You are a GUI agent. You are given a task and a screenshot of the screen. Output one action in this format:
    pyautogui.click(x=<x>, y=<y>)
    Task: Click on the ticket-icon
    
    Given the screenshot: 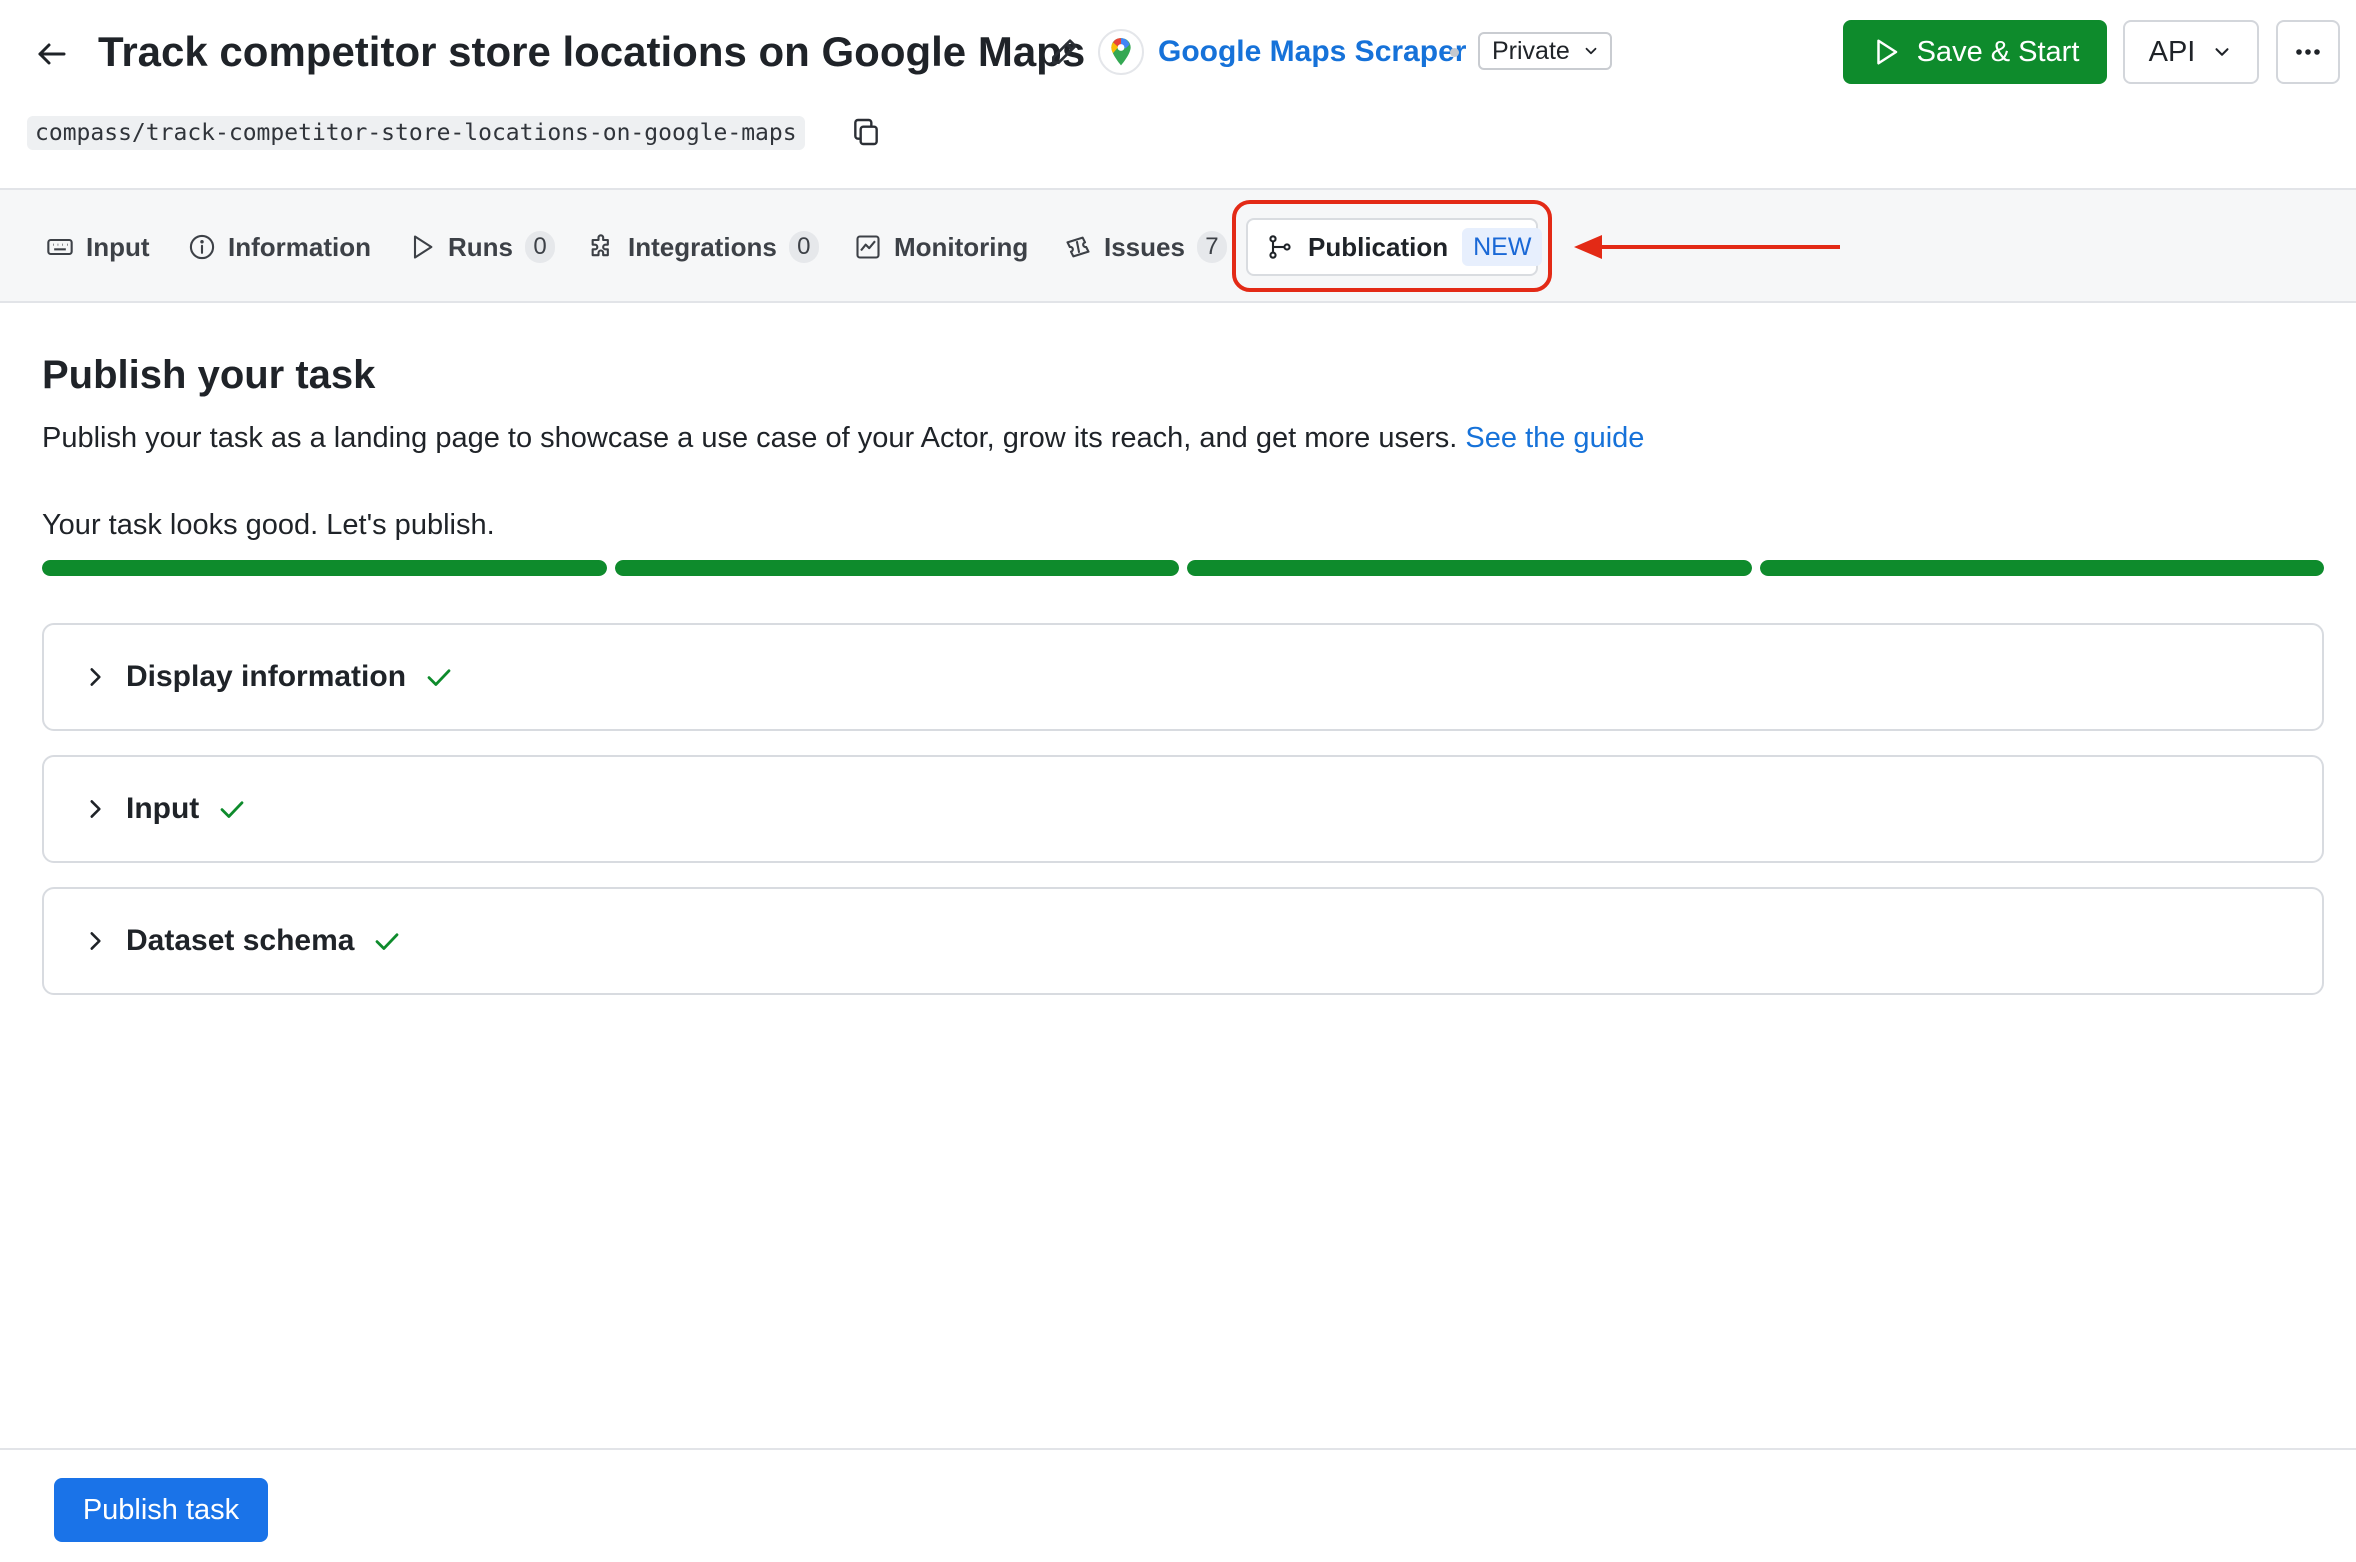 What is the action you would take?
    pyautogui.click(x=1078, y=247)
    